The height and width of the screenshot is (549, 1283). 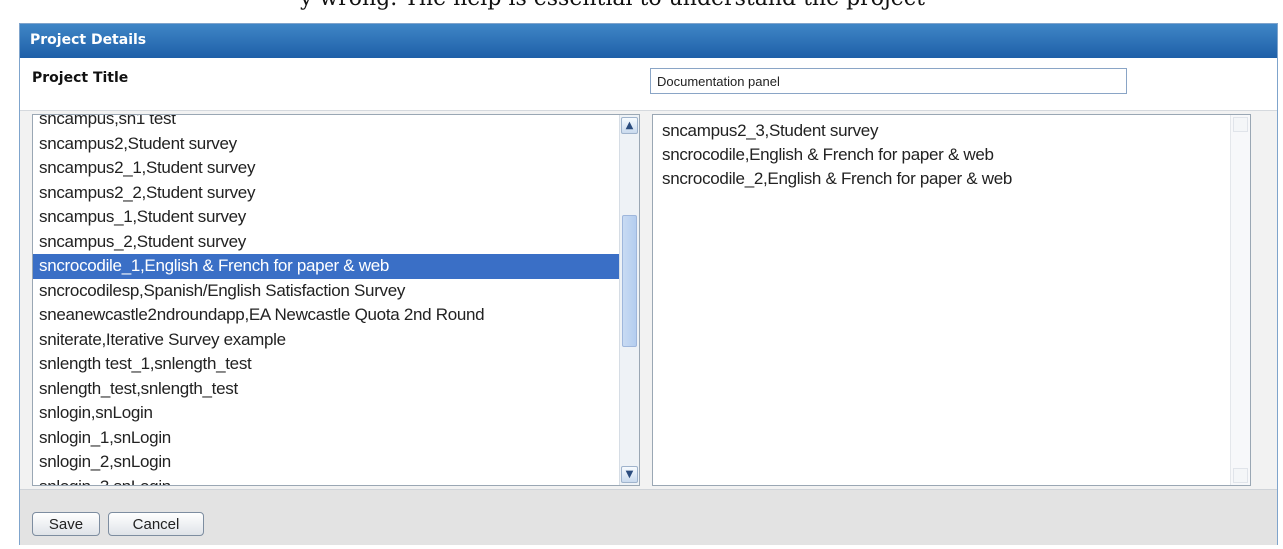 I want to click on list-item: snlength_test,snlength_test, so click(x=326, y=389).